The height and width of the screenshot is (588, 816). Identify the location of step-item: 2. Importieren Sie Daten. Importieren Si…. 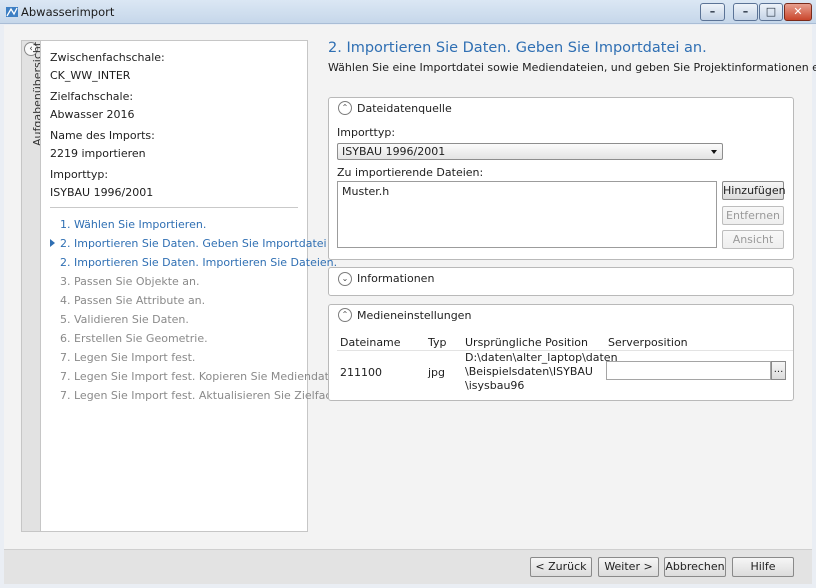
(198, 262).